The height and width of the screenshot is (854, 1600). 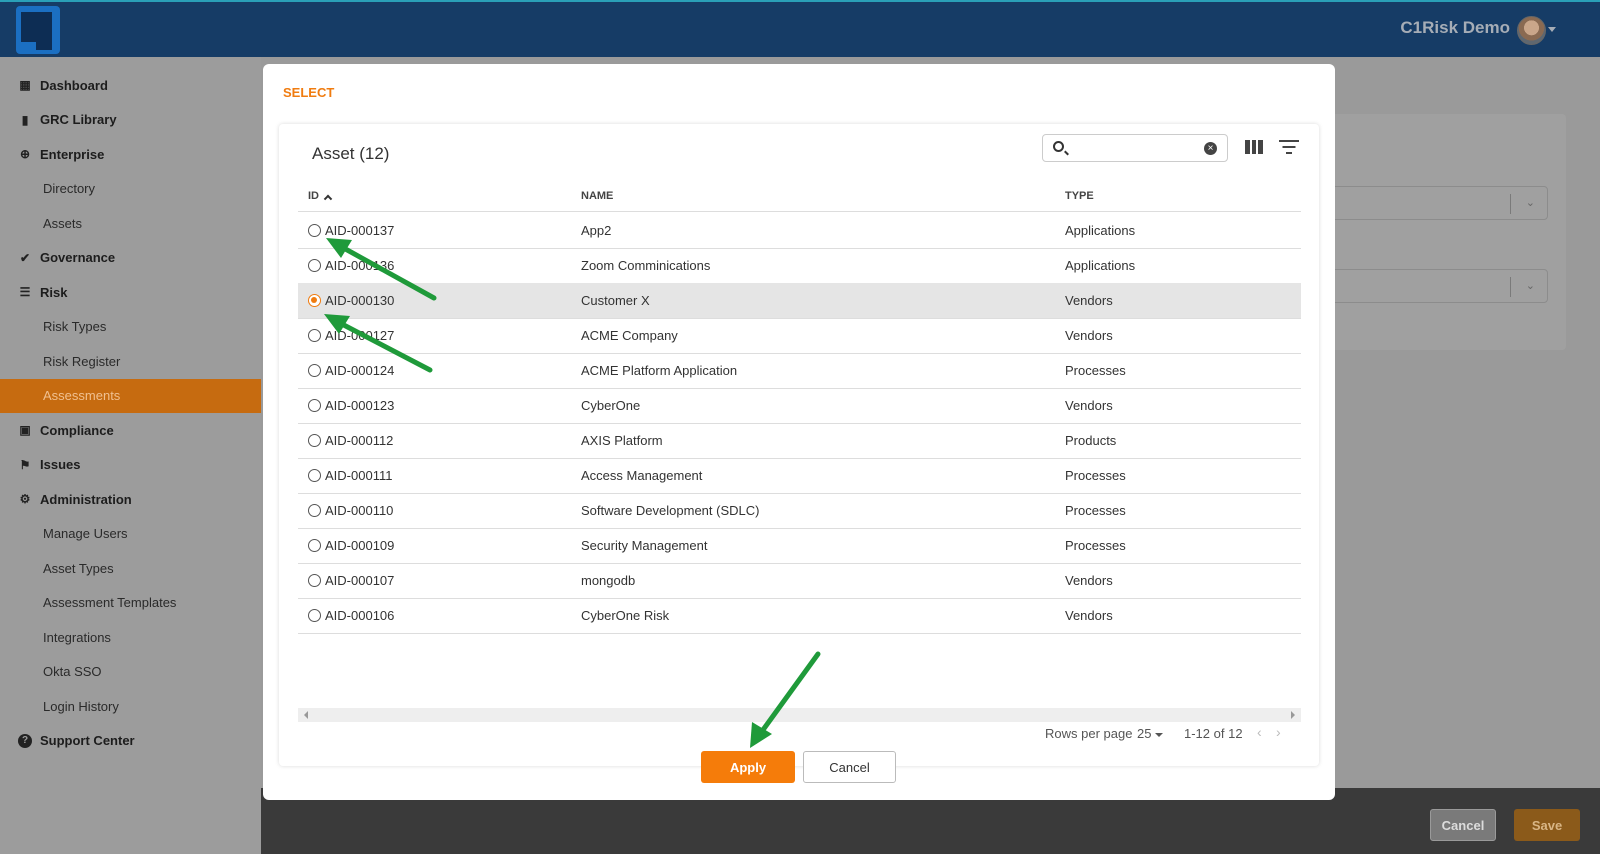 I want to click on question-icon: ?, so click(x=25, y=740).